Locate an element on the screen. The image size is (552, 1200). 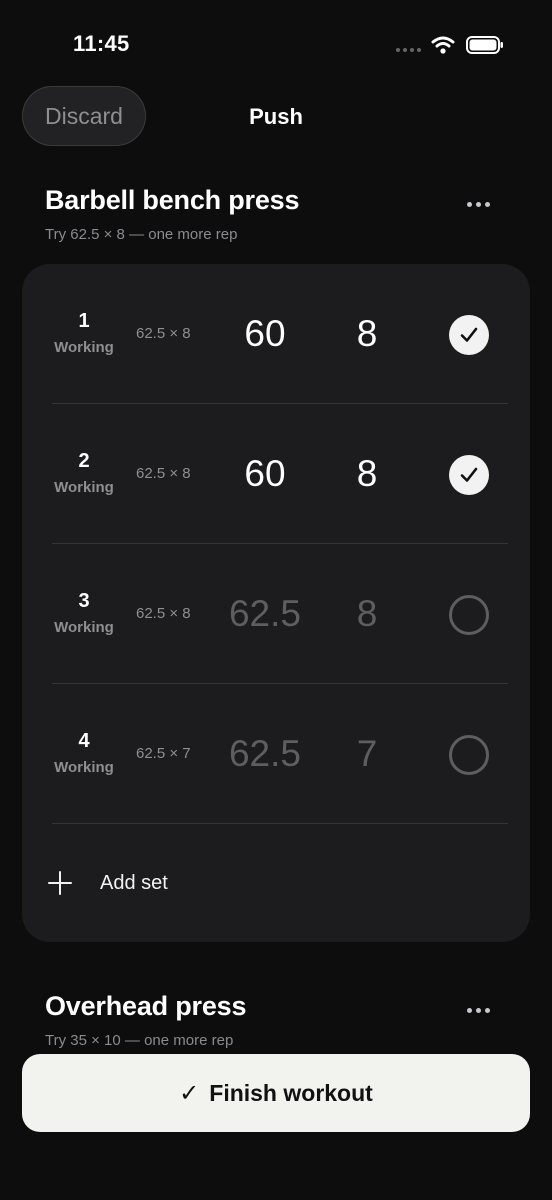
cellular-signal-icon is located at coordinates (408, 50).